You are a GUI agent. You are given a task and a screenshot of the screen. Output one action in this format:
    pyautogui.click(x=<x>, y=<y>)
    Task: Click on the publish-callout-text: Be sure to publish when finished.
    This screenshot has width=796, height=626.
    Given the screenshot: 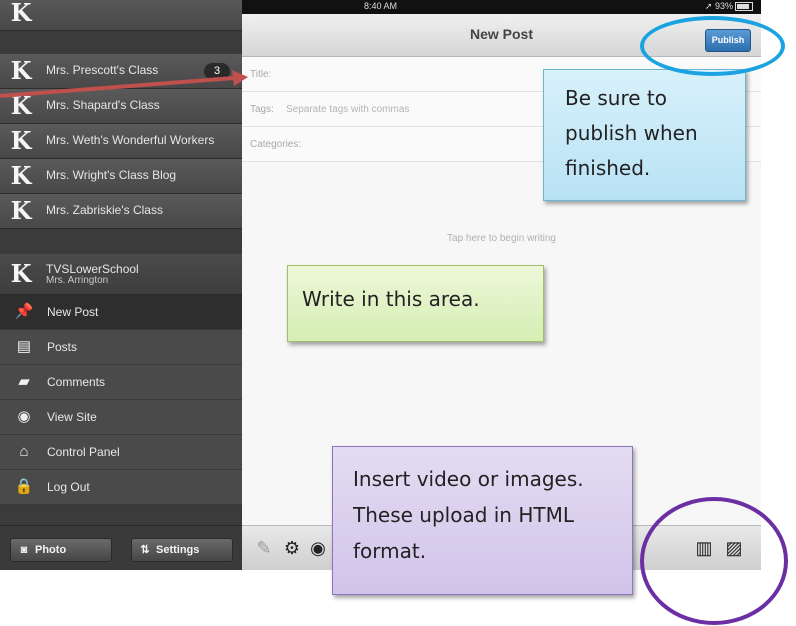 What is the action you would take?
    pyautogui.click(x=631, y=133)
    